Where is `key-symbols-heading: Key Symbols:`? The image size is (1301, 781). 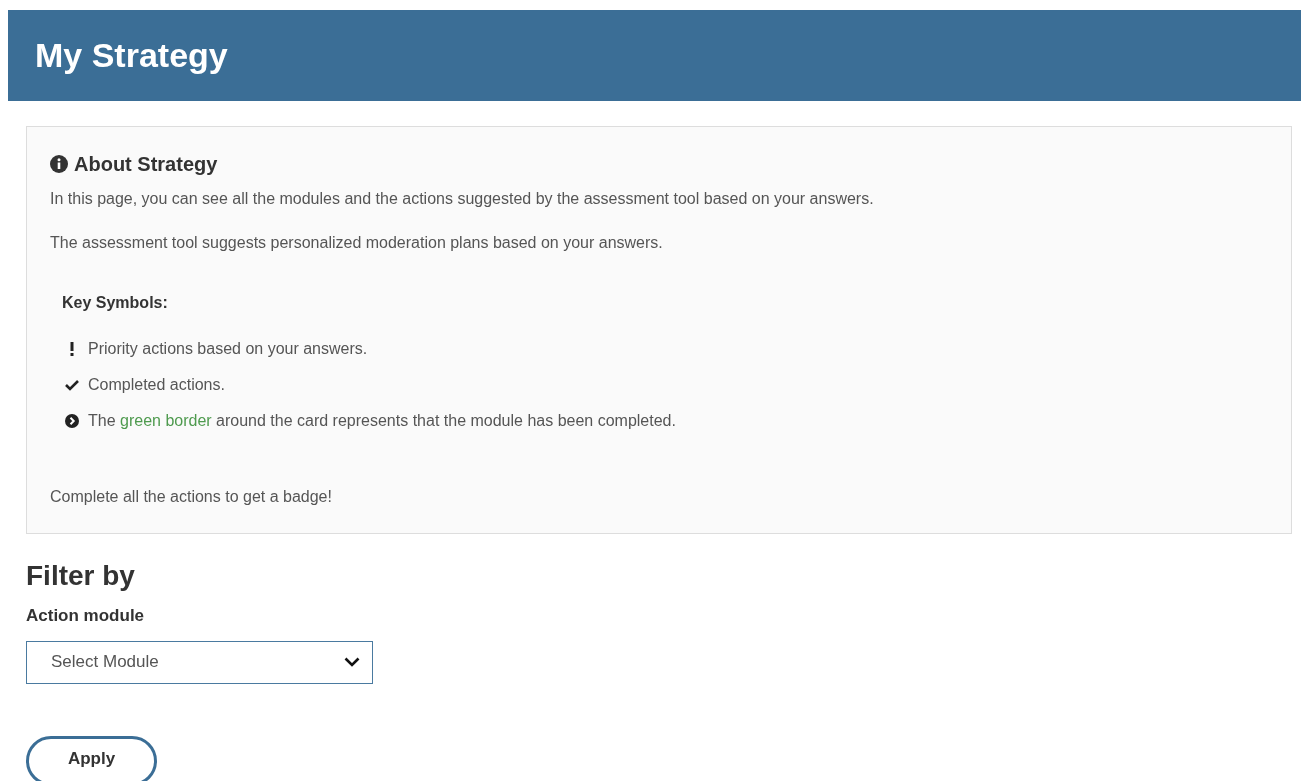
key-symbols-heading: Key Symbols: is located at coordinates (115, 303).